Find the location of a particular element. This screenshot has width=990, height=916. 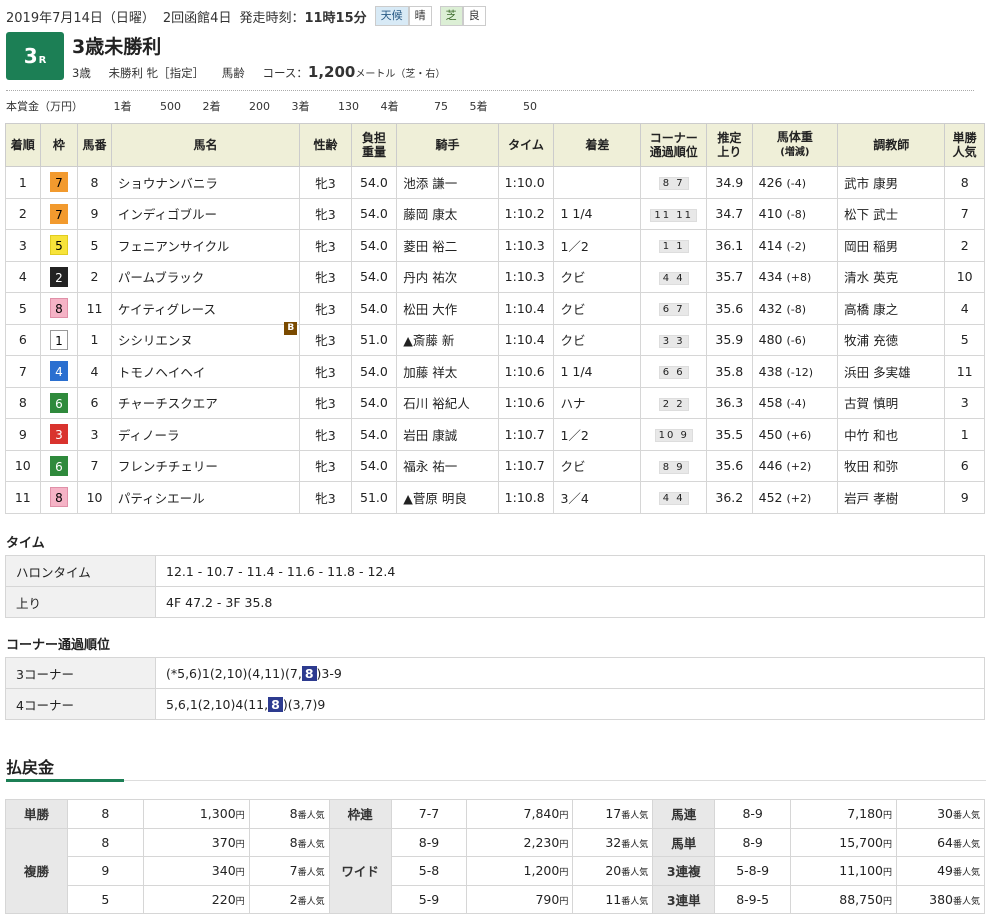

horse-name-cell: インディゴブルー is located at coordinates (205, 213).